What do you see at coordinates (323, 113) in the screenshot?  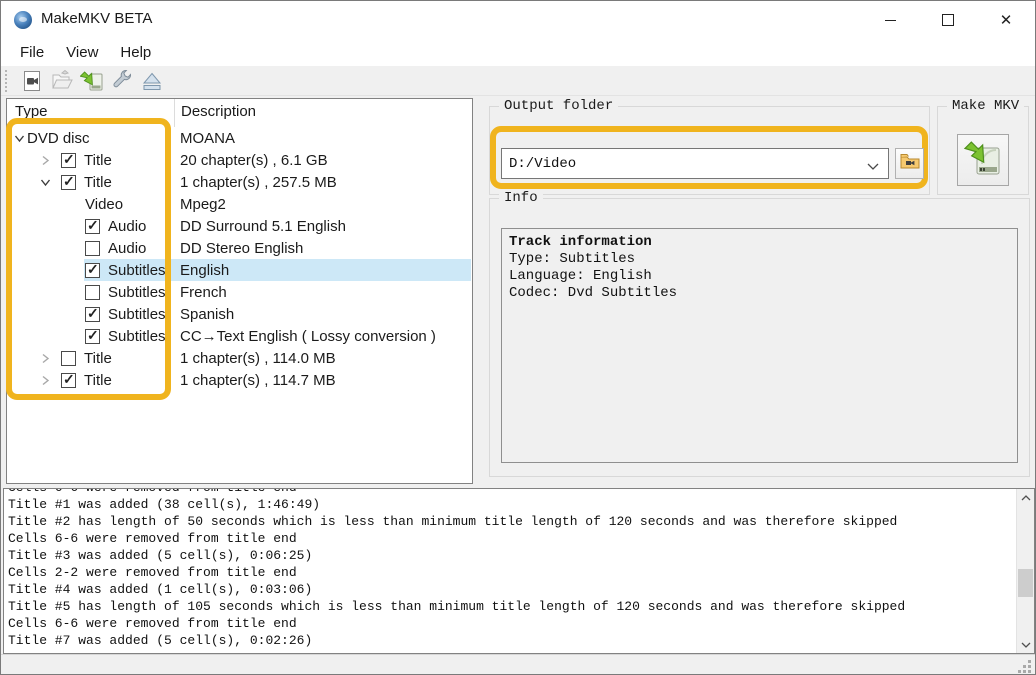 I see `column-header-description: Description` at bounding box center [323, 113].